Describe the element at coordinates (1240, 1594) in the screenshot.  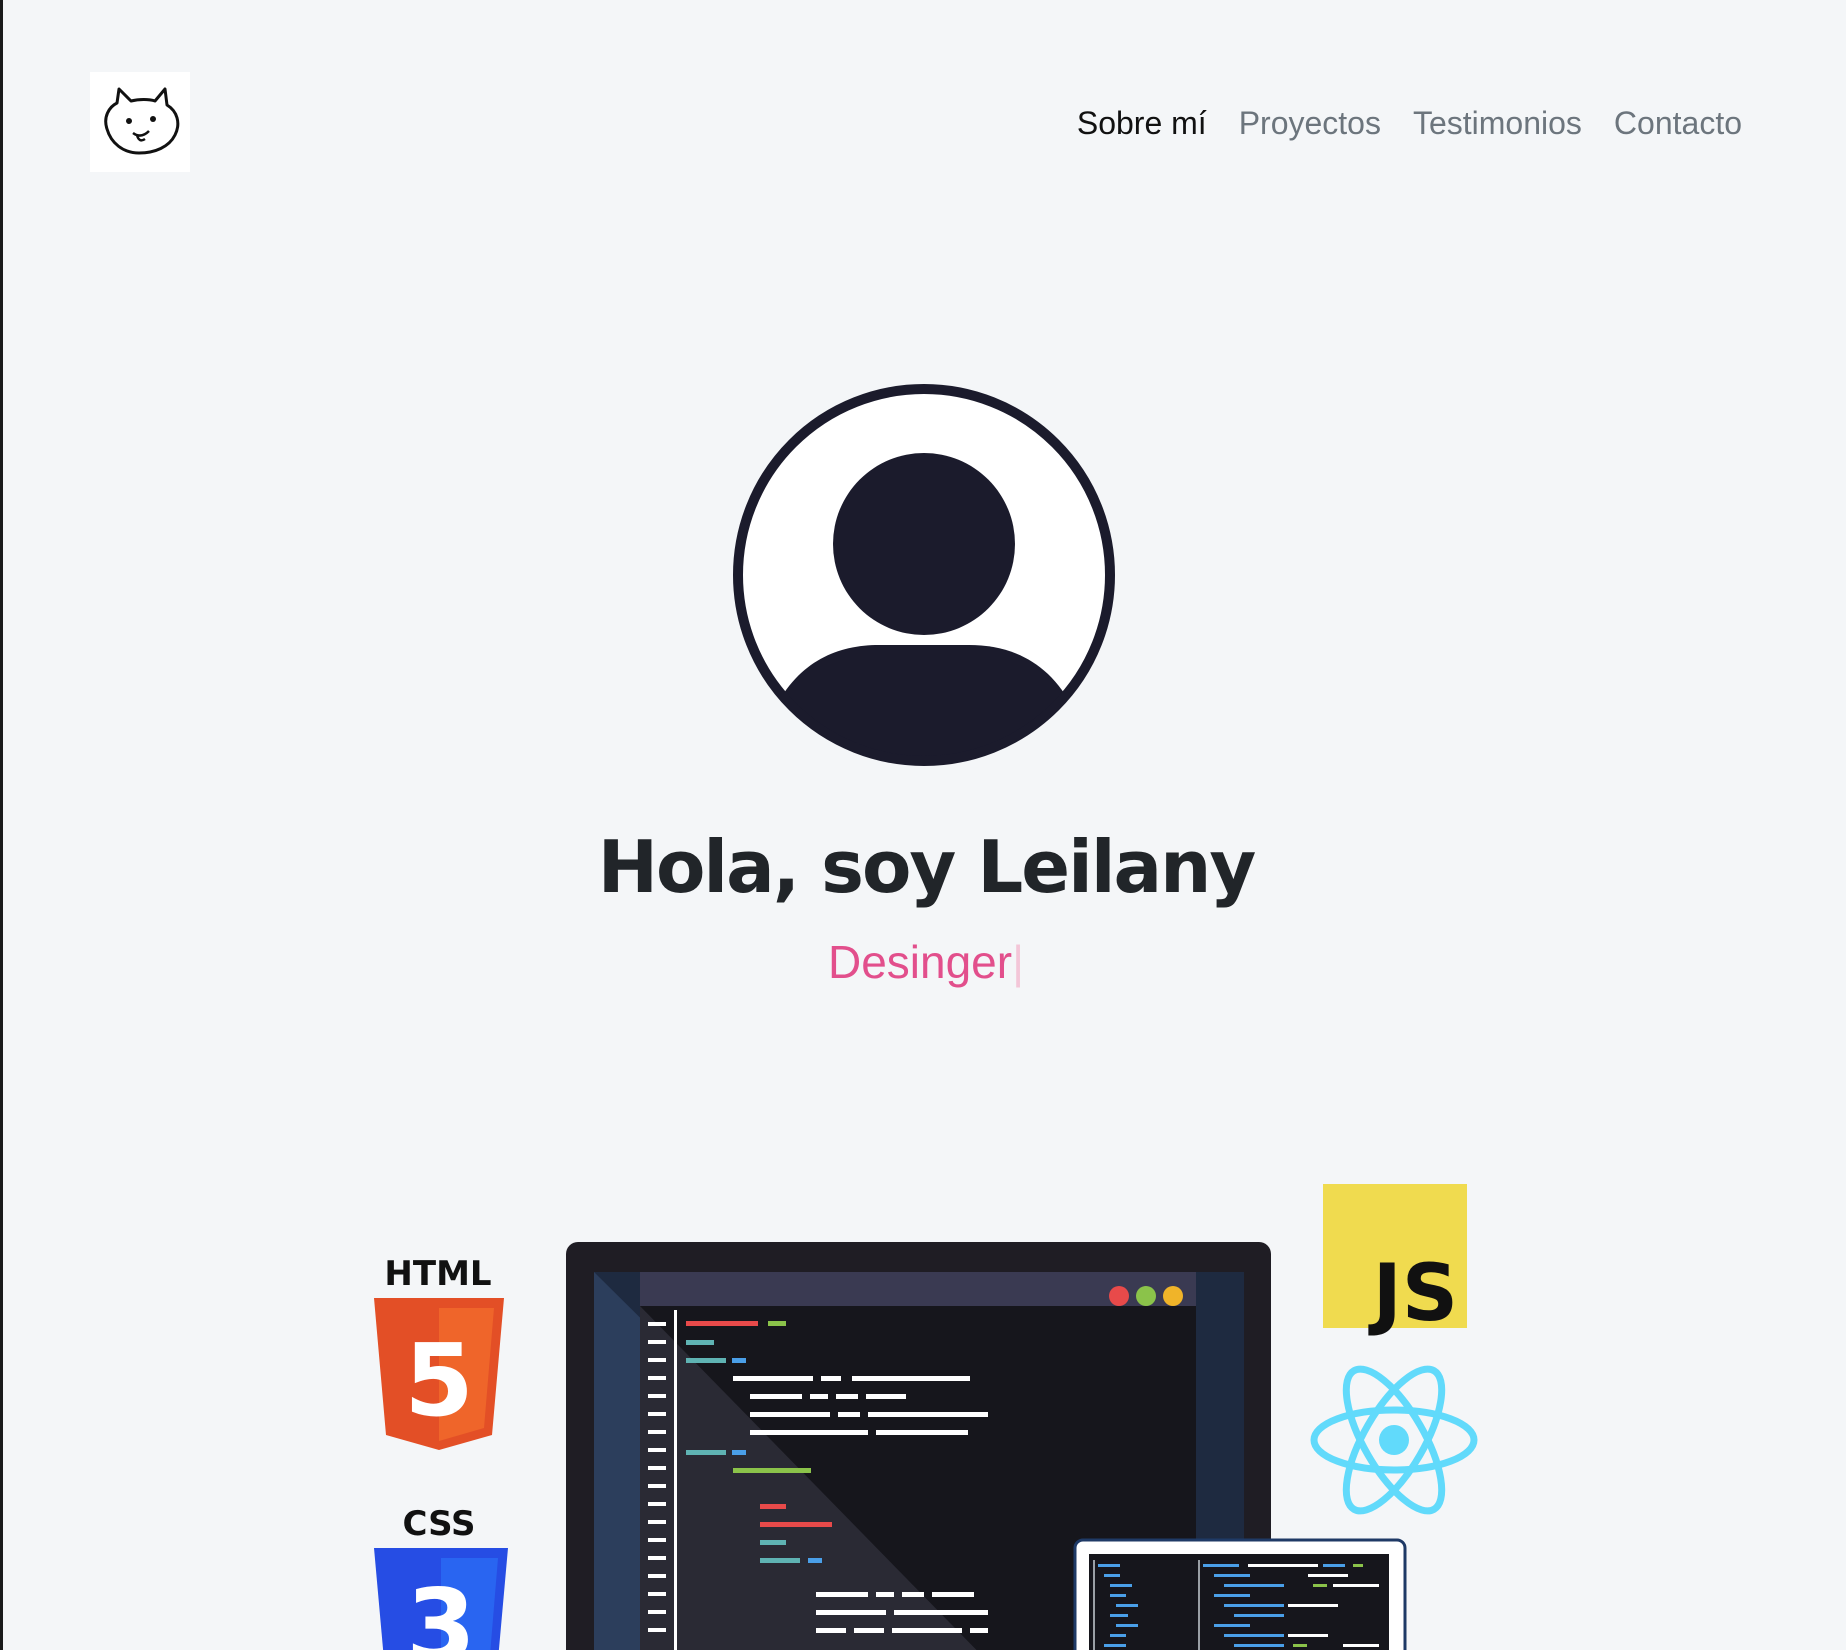
I see `laptop-illustration` at that location.